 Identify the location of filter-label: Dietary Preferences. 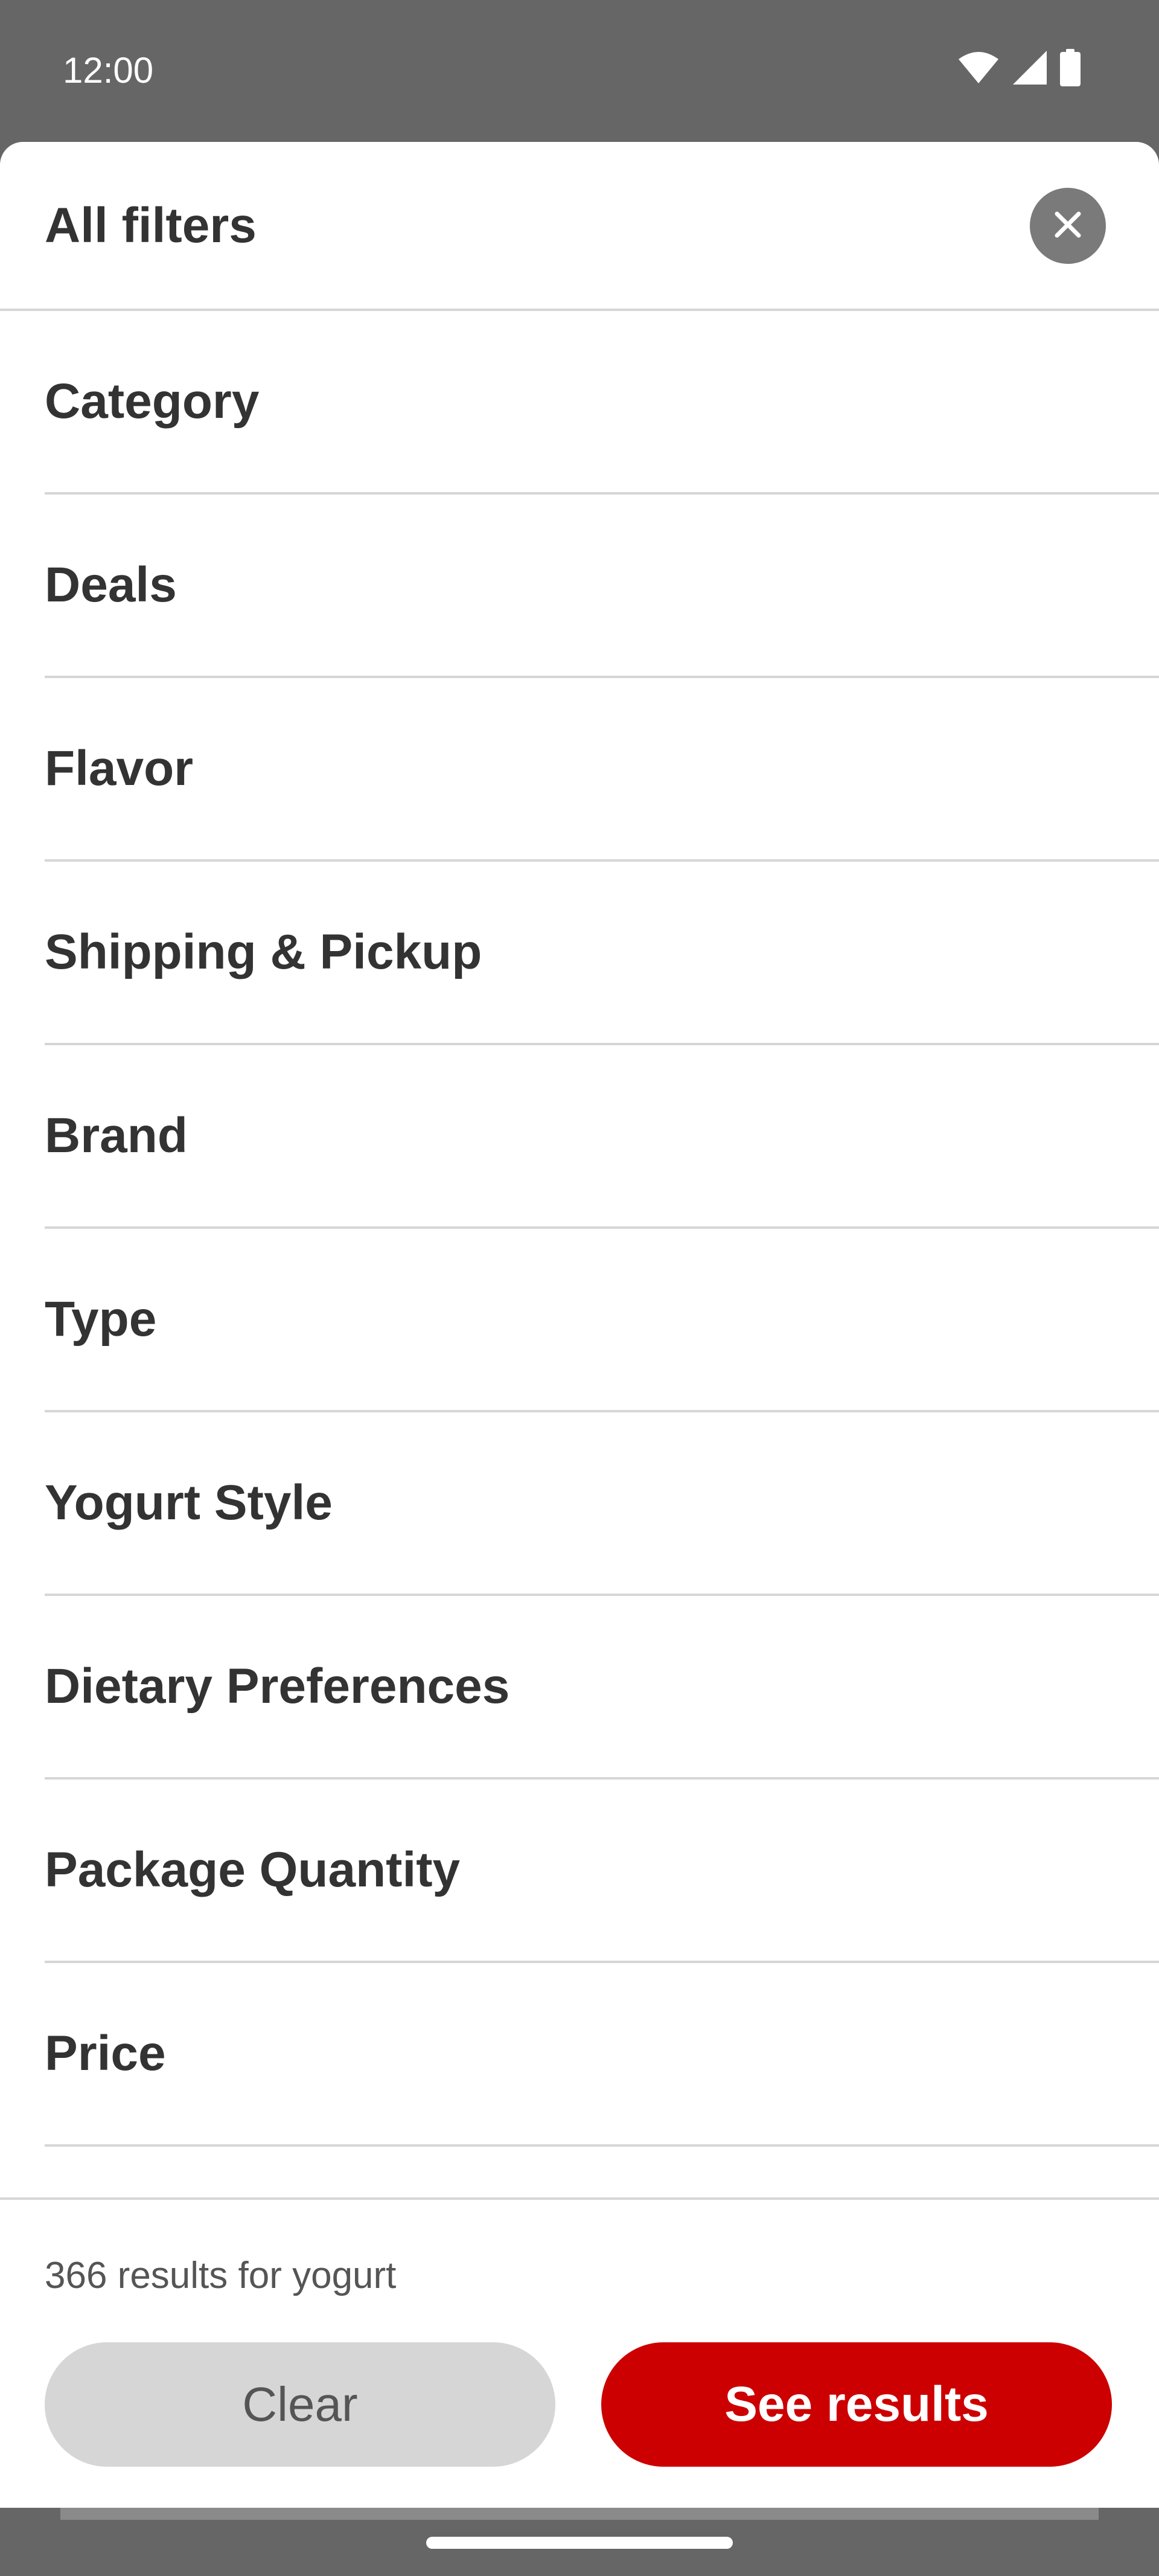
(277, 1686).